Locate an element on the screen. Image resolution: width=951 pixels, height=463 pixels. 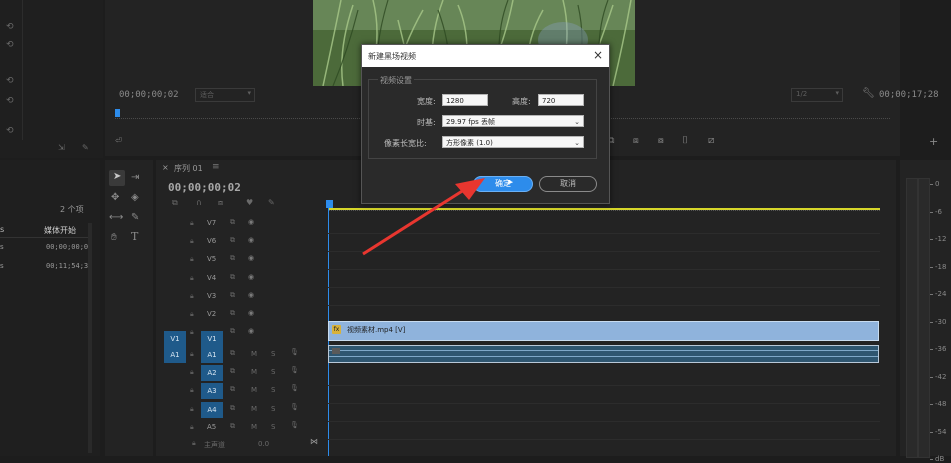
track-target-v1: V1 is located at coordinates (212, 339).